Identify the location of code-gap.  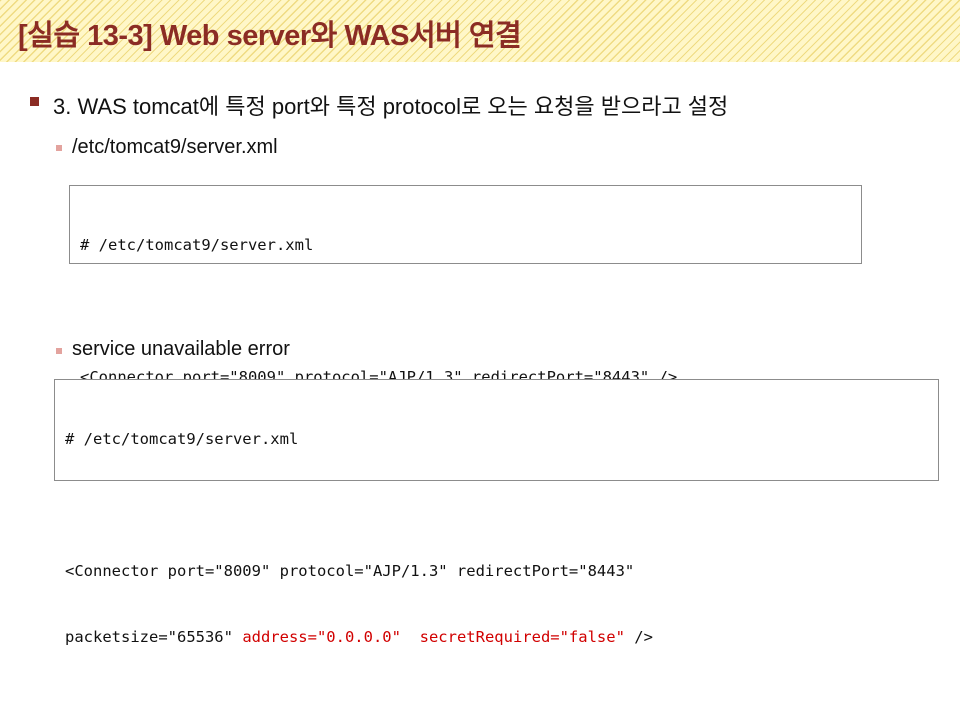
(410, 637).